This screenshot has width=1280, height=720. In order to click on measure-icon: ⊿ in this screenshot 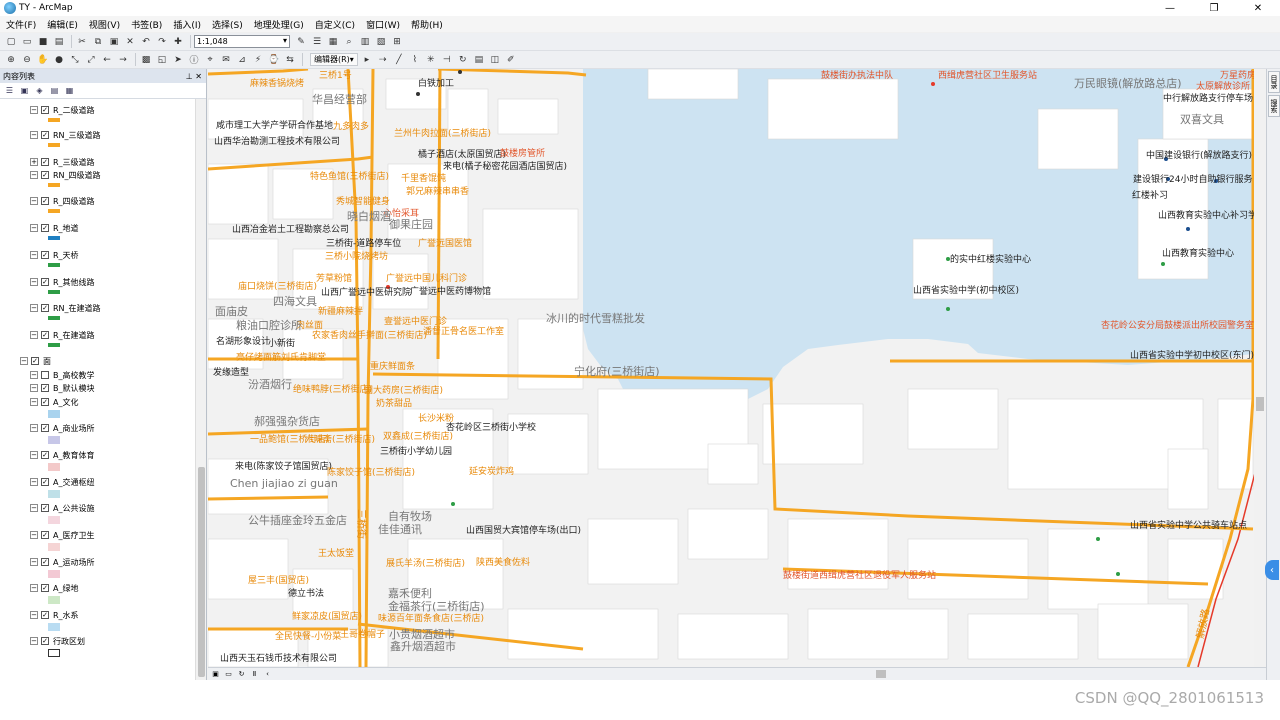, I will do `click(242, 59)`.